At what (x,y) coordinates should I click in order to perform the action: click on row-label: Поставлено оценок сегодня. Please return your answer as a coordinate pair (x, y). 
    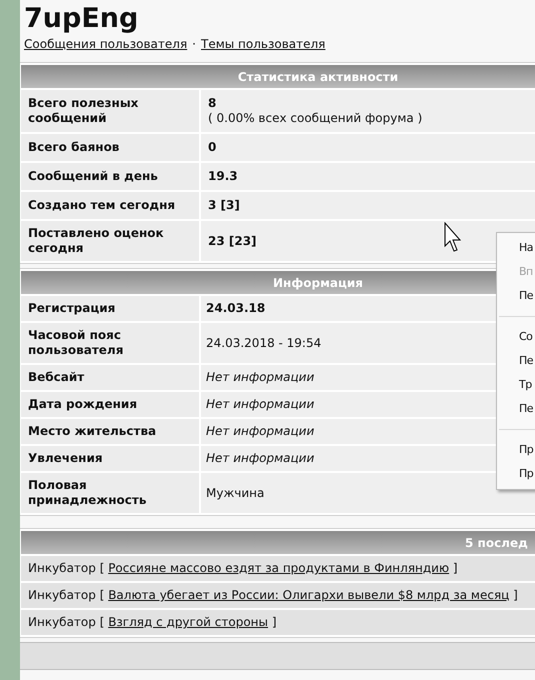
    Looking at the image, I should click on (96, 241).